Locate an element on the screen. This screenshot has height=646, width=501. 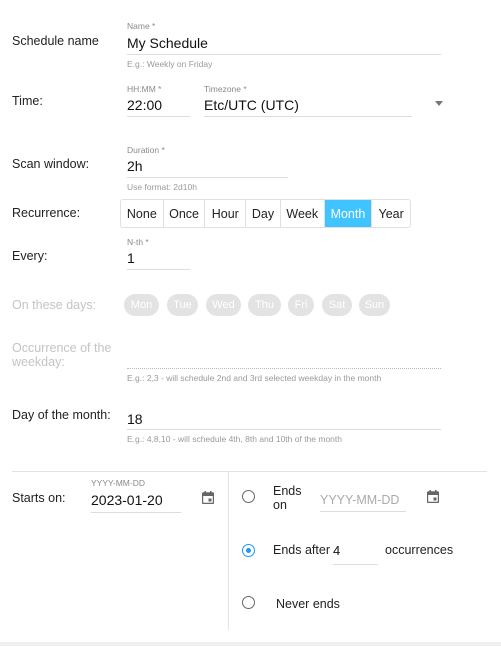
occurrence-label-line2: weekday: is located at coordinates (38, 362).